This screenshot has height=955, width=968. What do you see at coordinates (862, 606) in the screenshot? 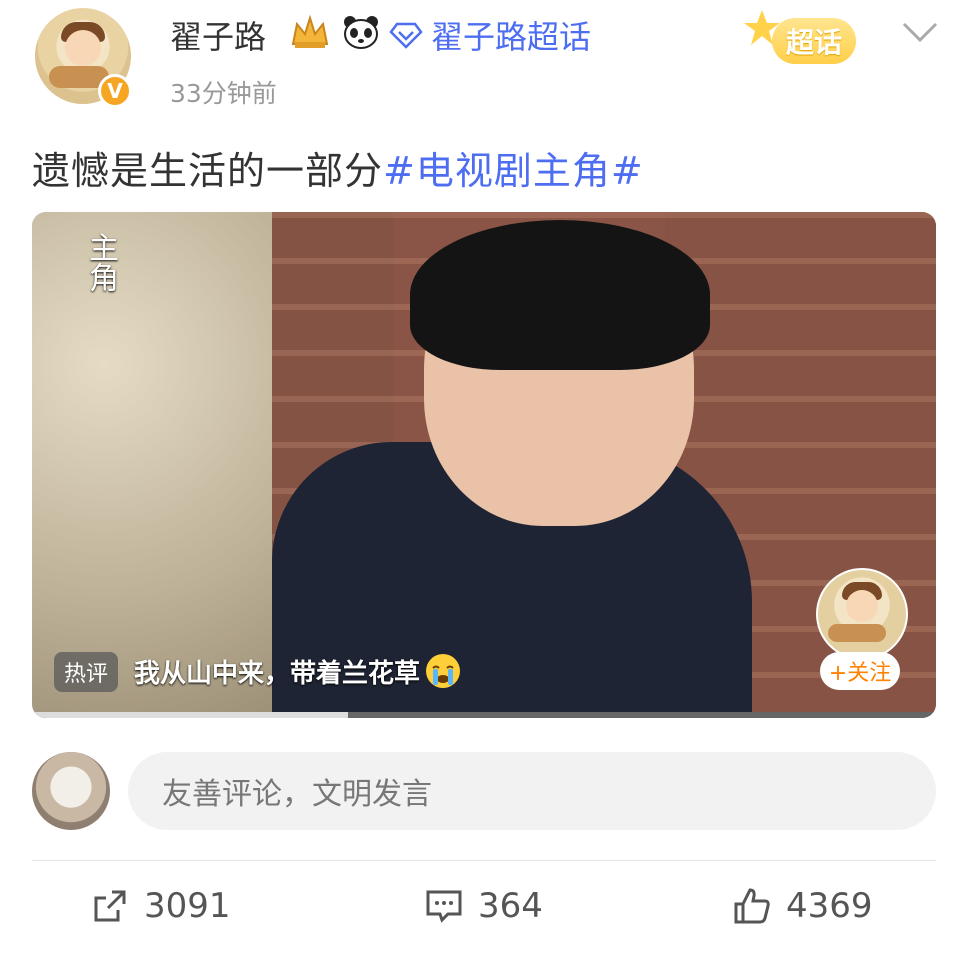
I see `mini-avatar-face` at bounding box center [862, 606].